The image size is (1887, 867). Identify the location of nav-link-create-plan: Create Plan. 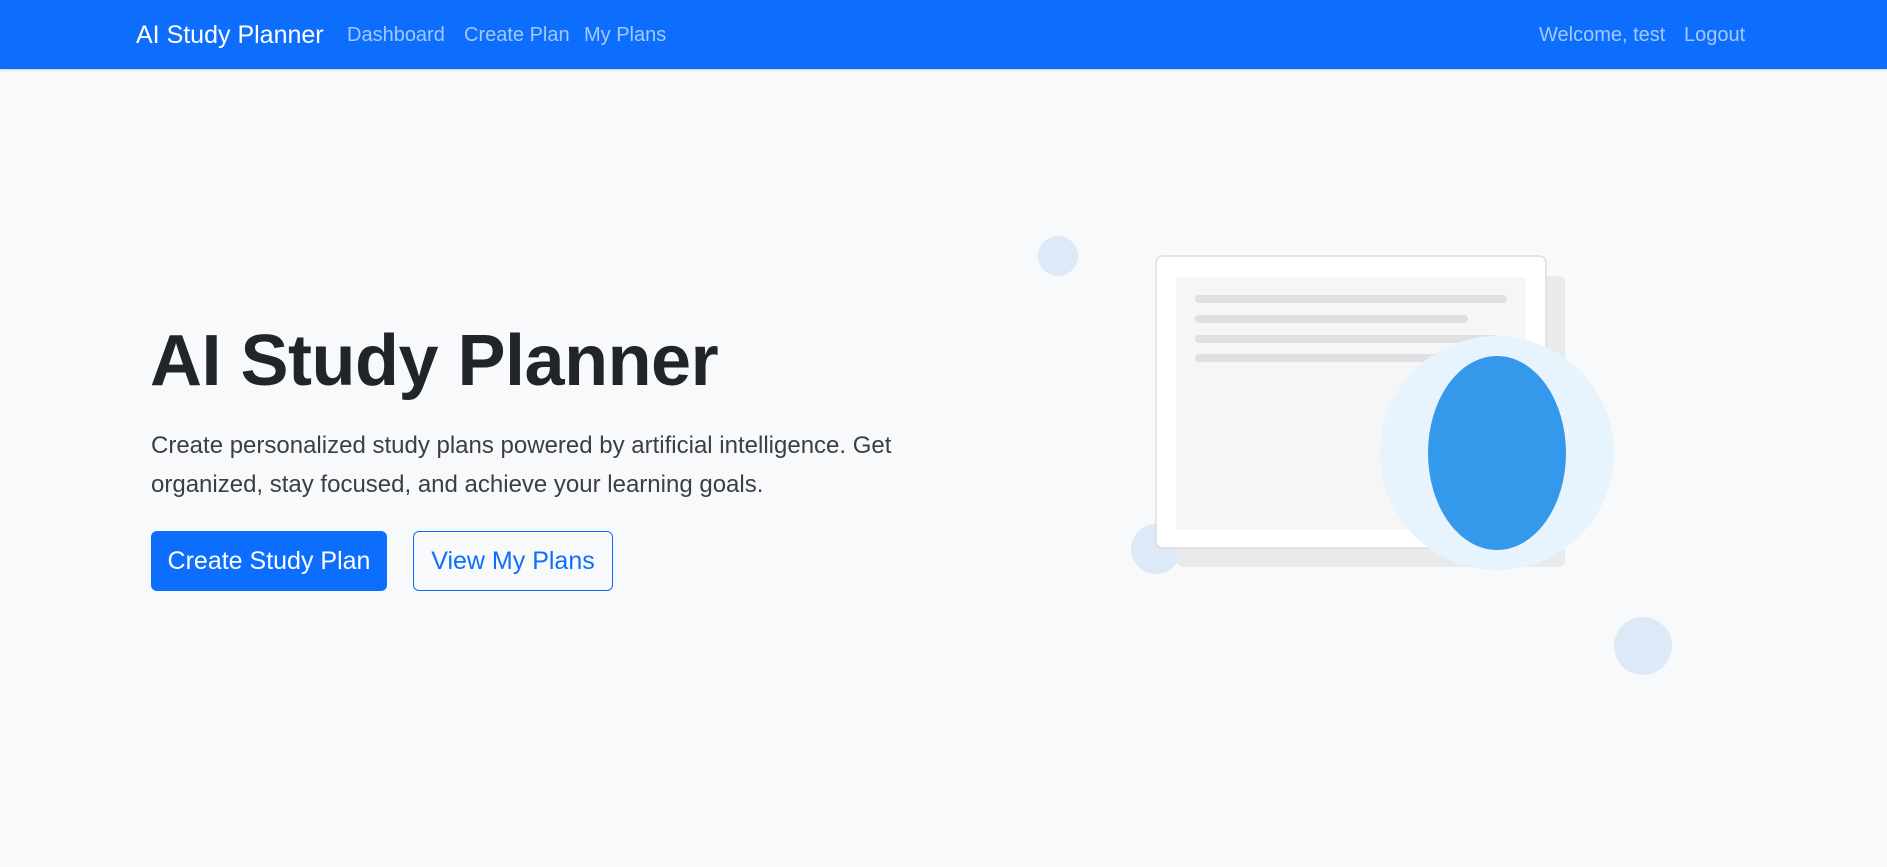
(517, 35).